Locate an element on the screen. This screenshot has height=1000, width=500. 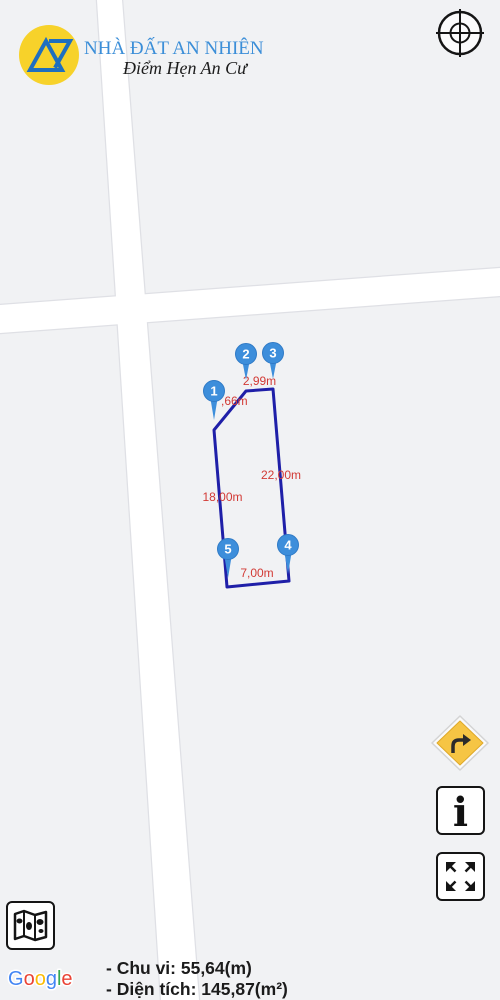
map-layers-button is located at coordinates (30, 925).